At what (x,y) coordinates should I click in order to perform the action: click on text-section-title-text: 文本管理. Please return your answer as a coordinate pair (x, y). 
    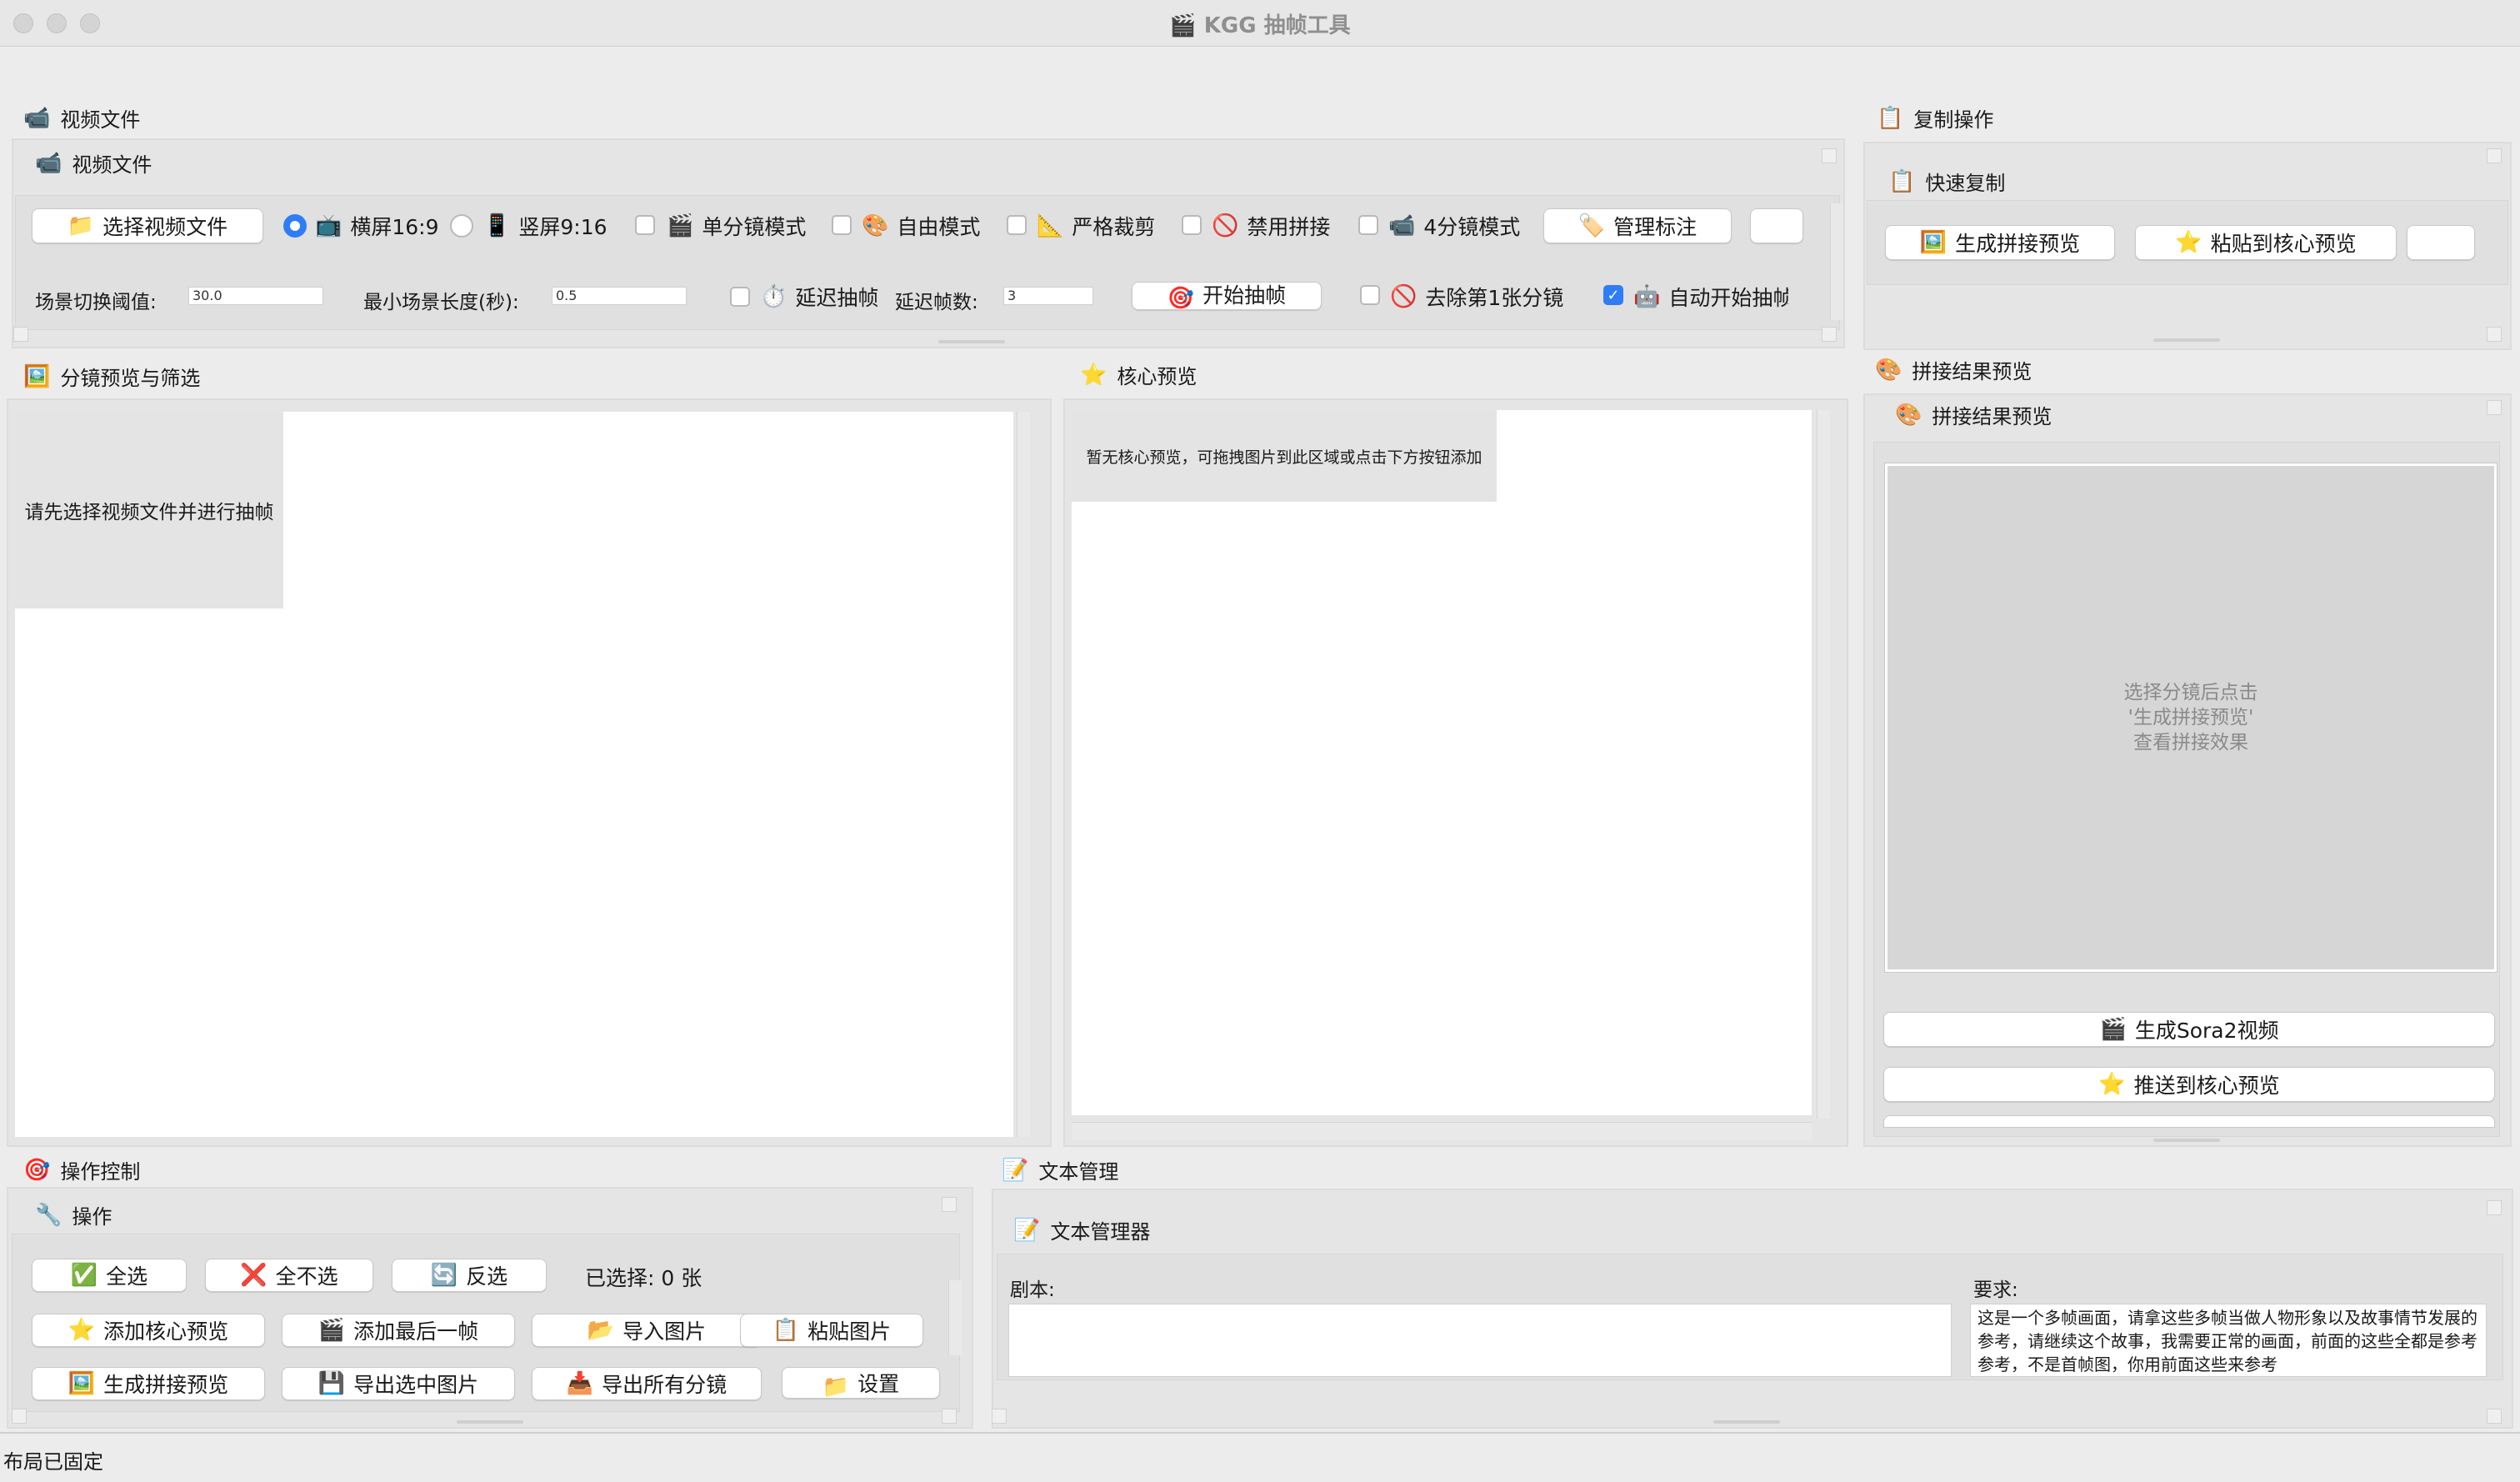
    Looking at the image, I should click on (1078, 1172).